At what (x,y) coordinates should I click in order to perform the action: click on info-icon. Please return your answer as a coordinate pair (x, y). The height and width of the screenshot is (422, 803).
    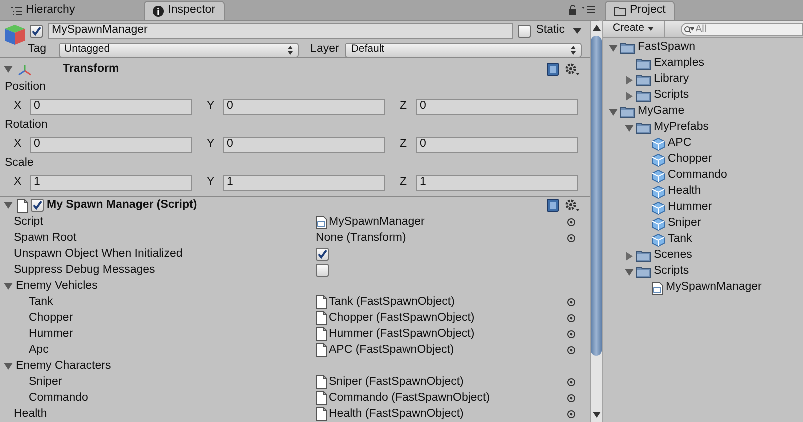
    Looking at the image, I should click on (158, 11).